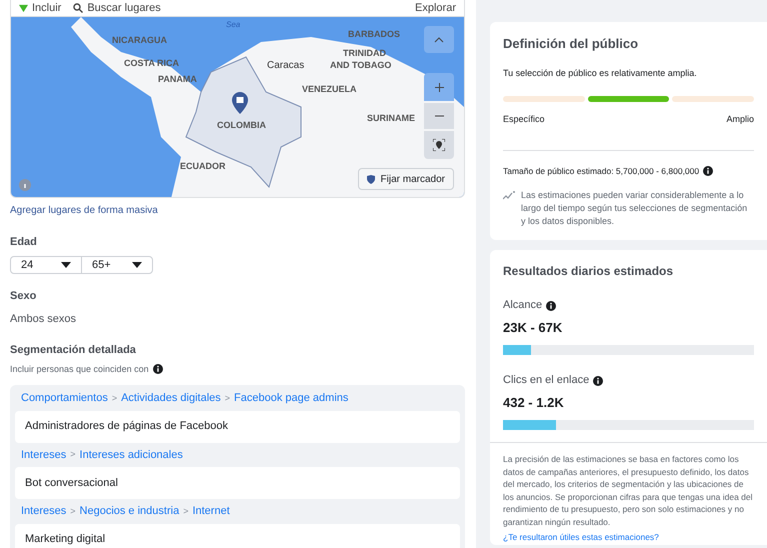 The image size is (767, 548). What do you see at coordinates (546, 380) in the screenshot?
I see `metric-label: Clics en el enlace` at bounding box center [546, 380].